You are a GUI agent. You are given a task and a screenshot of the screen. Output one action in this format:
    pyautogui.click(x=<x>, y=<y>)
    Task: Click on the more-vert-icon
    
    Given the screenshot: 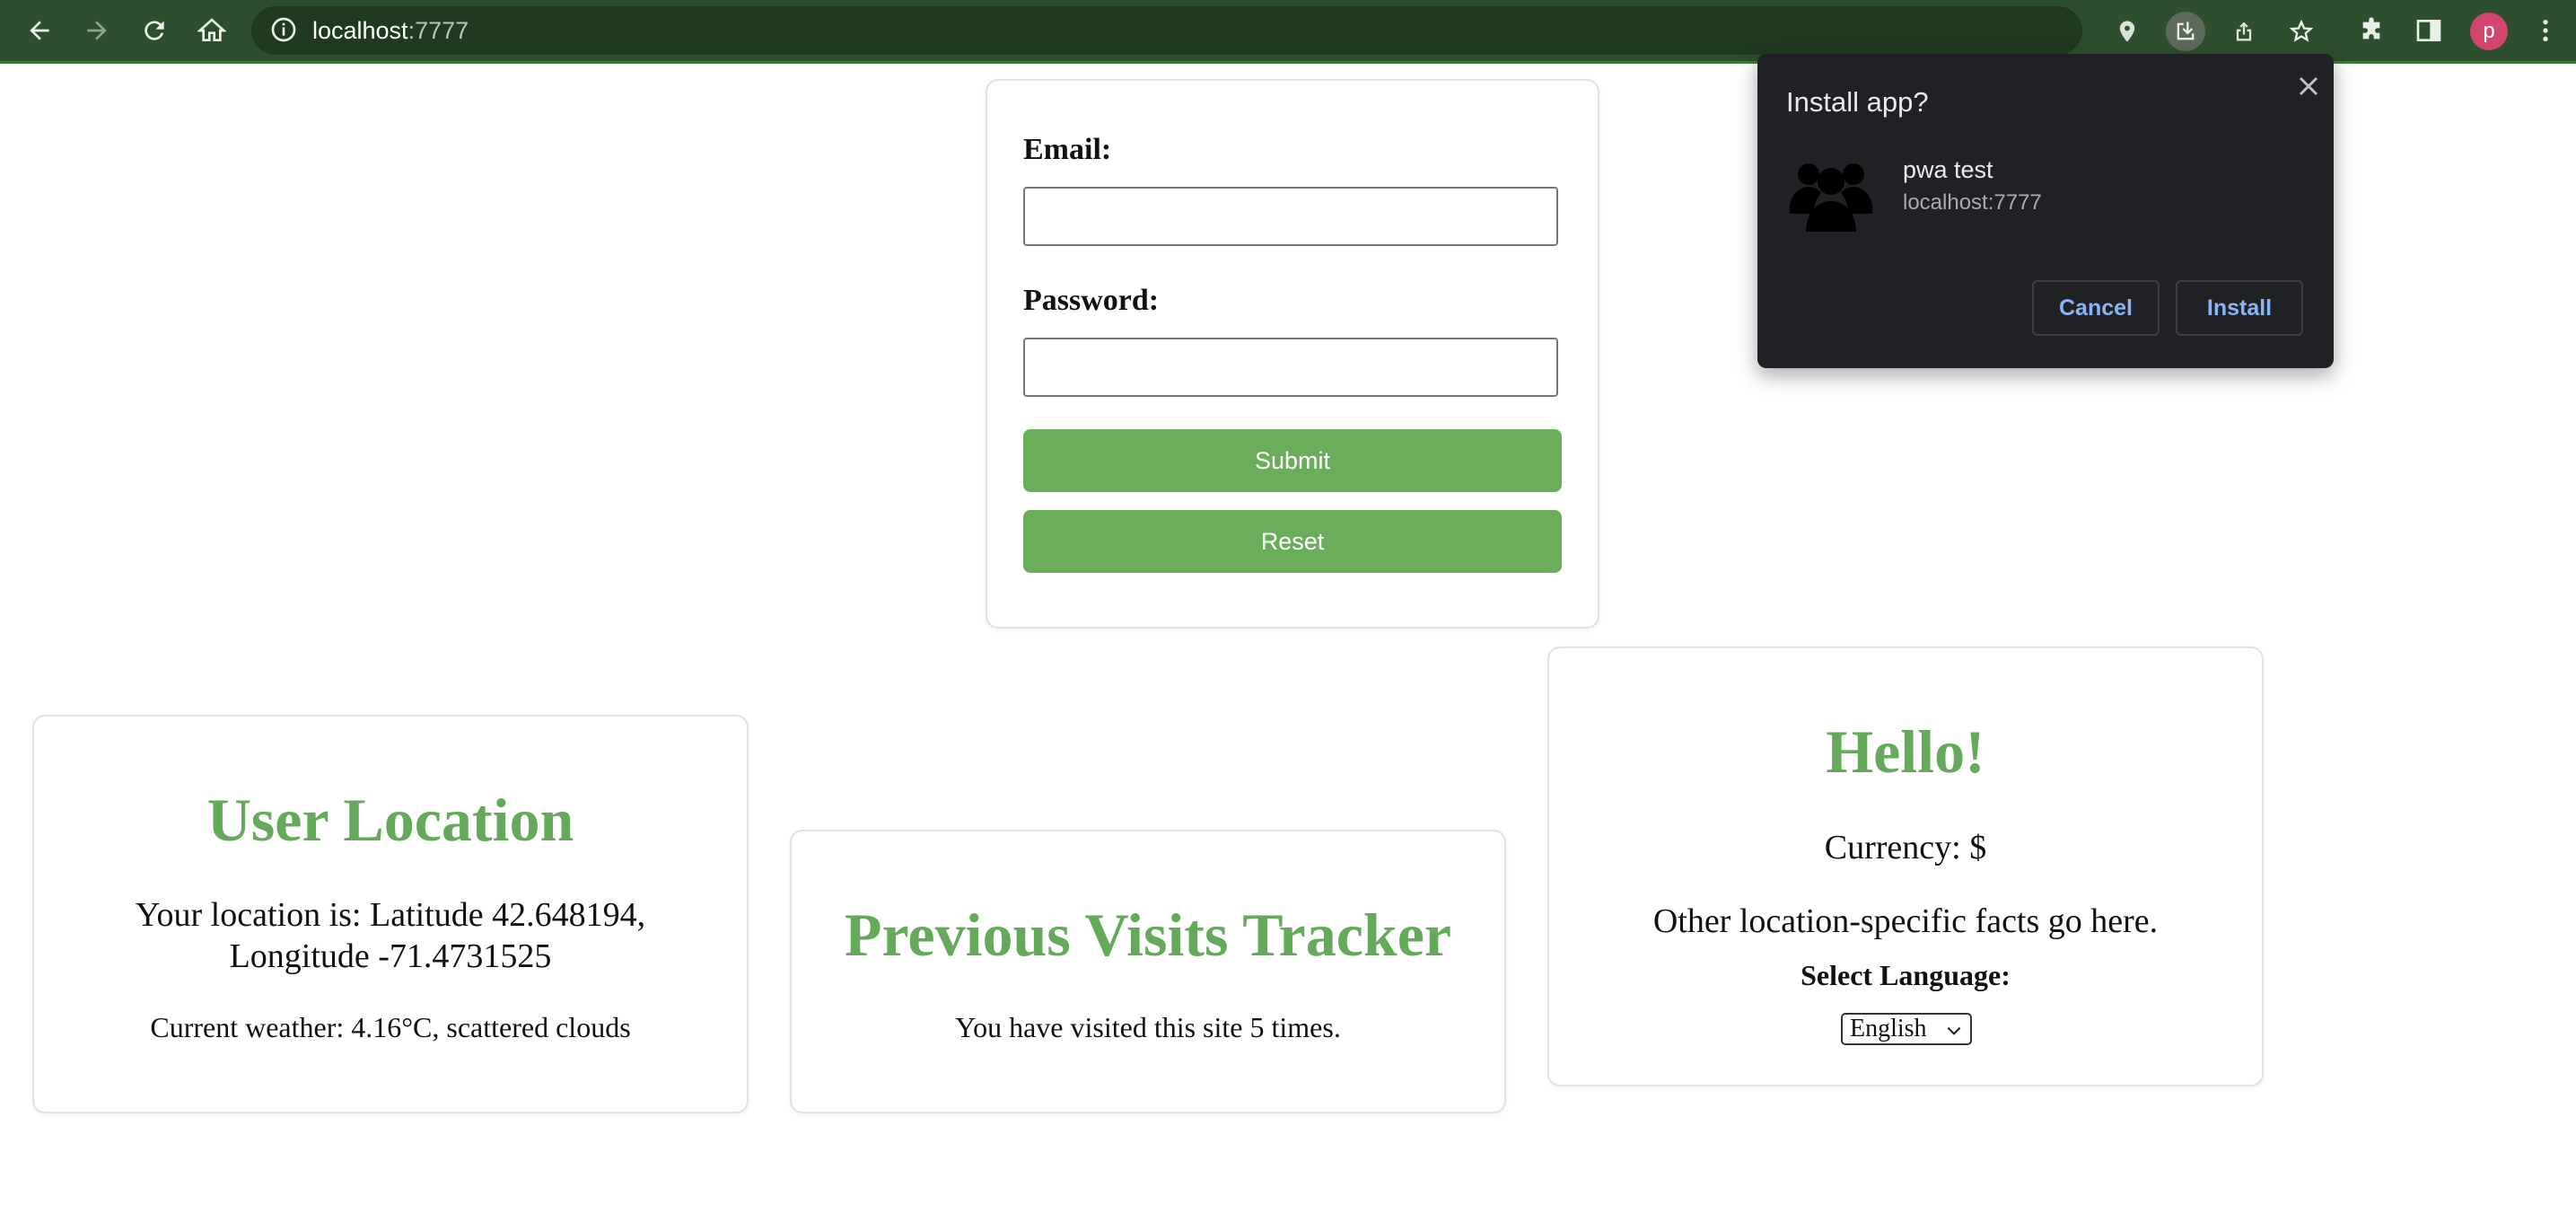 What is the action you would take?
    pyautogui.click(x=2545, y=31)
    